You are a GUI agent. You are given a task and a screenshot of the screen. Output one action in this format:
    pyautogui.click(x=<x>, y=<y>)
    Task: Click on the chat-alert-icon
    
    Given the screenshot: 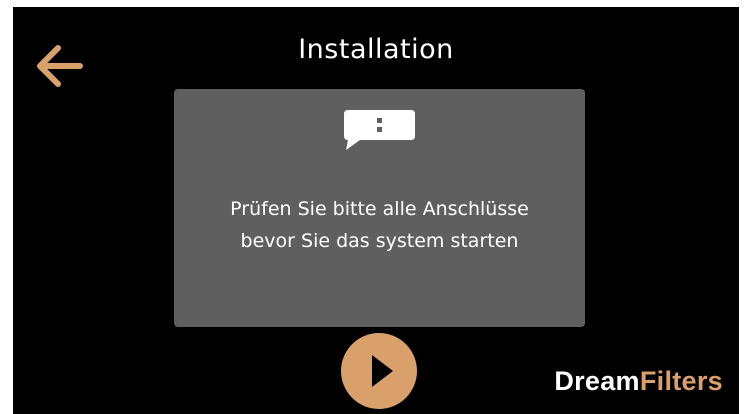 What is the action you would take?
    pyautogui.click(x=379, y=130)
    